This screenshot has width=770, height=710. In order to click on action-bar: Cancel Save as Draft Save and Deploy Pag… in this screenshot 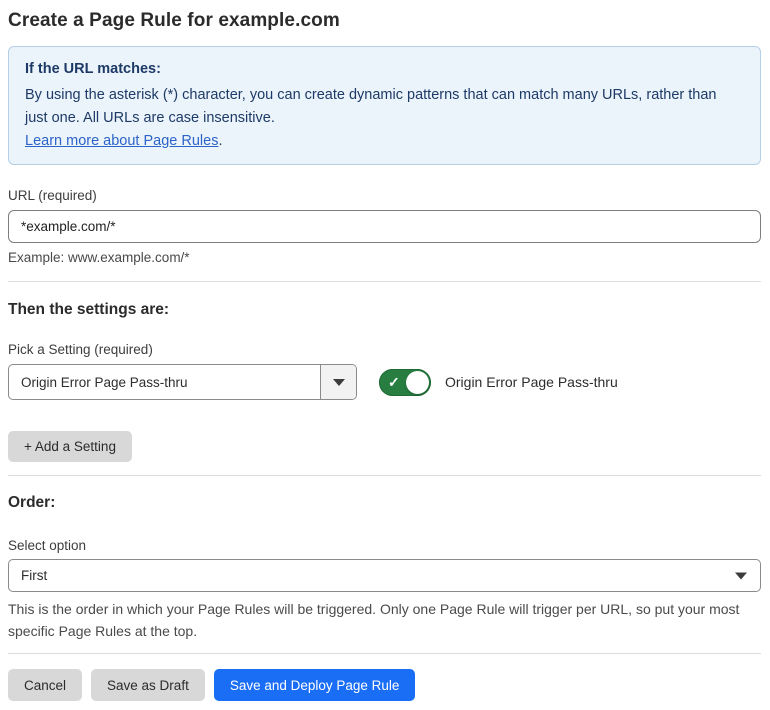, I will do `click(384, 685)`.